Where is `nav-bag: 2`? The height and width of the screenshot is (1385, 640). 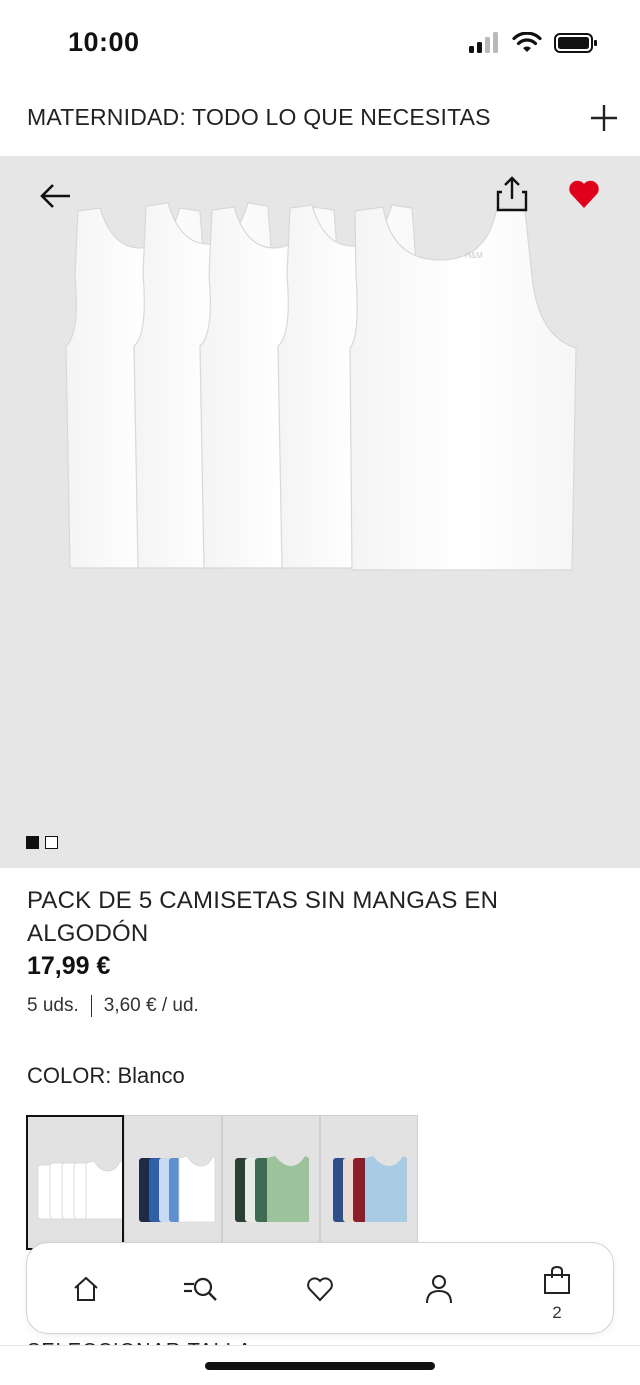 nav-bag: 2 is located at coordinates (557, 1289).